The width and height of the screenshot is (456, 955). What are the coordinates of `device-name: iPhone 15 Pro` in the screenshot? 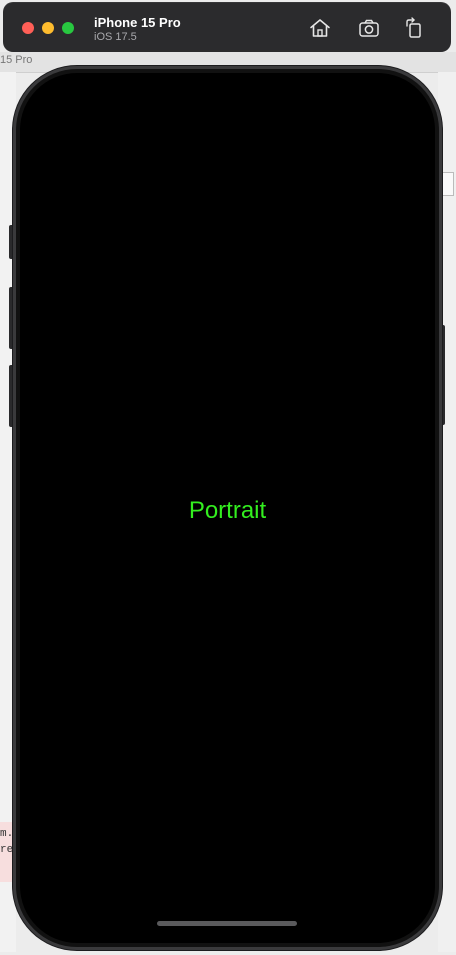 It's located at (137, 22).